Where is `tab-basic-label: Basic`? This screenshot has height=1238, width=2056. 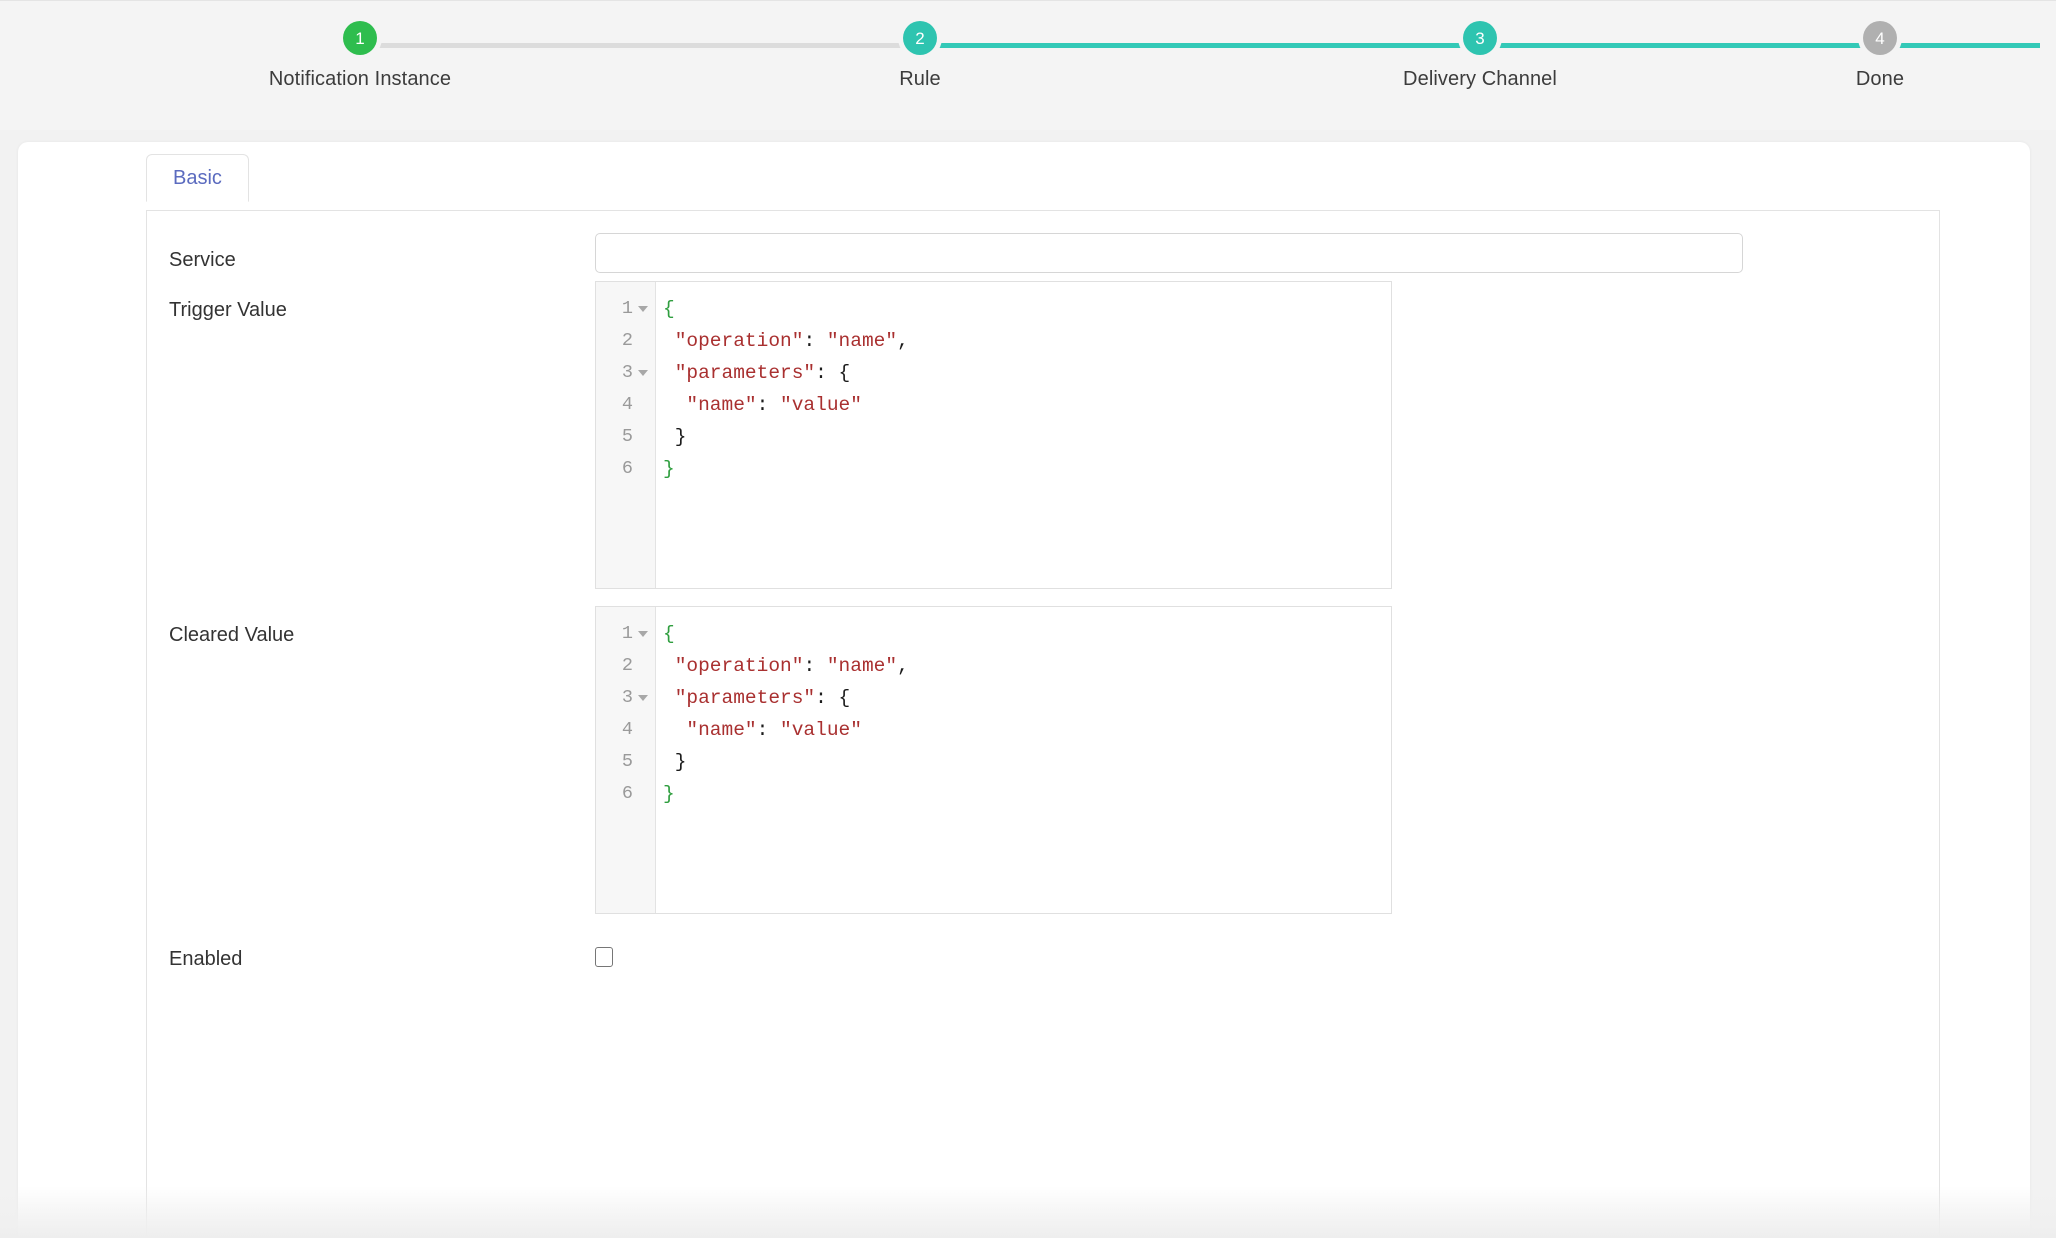
tab-basic-label: Basic is located at coordinates (197, 177).